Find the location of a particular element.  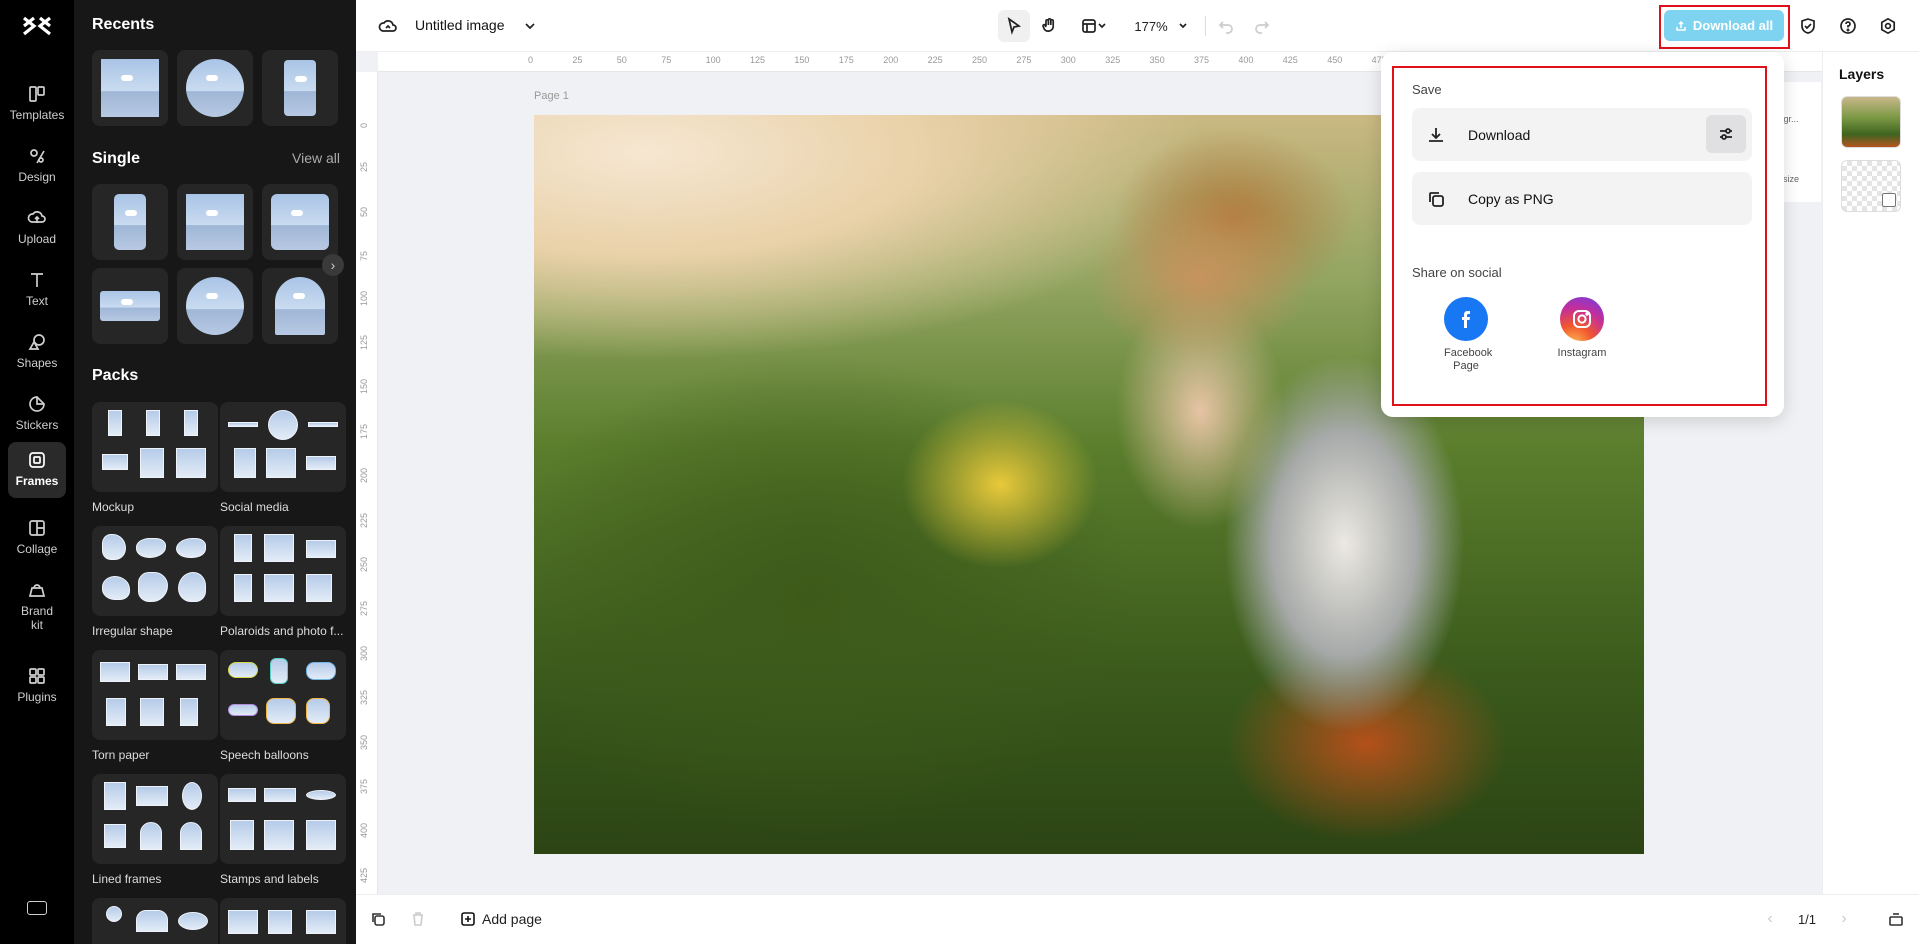

keyboard-shortcuts-icon is located at coordinates (37, 908).